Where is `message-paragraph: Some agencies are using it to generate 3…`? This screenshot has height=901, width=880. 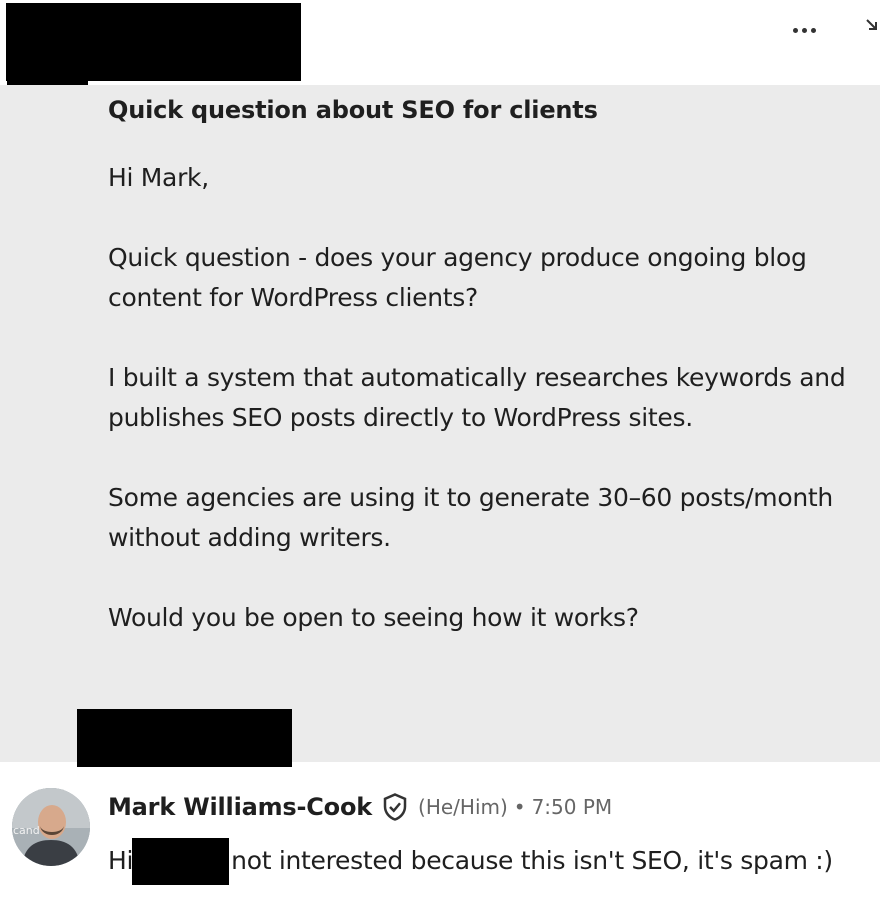
message-paragraph: Some agencies are using it to generate 3… is located at coordinates (470, 517).